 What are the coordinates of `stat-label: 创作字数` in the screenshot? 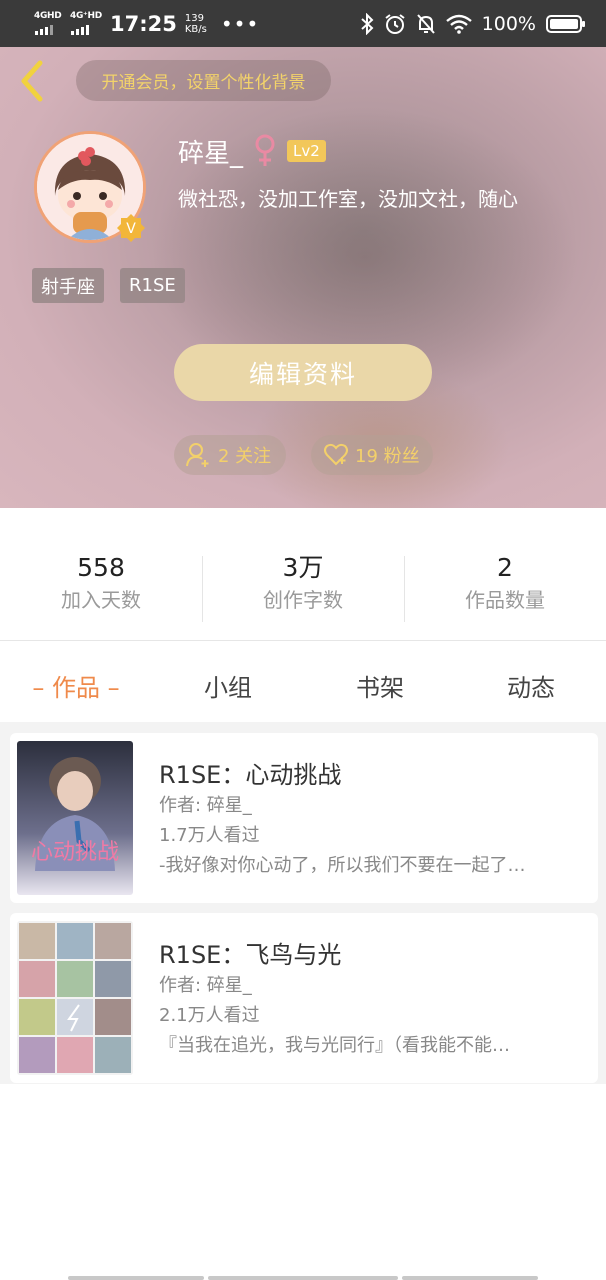 It's located at (303, 600).